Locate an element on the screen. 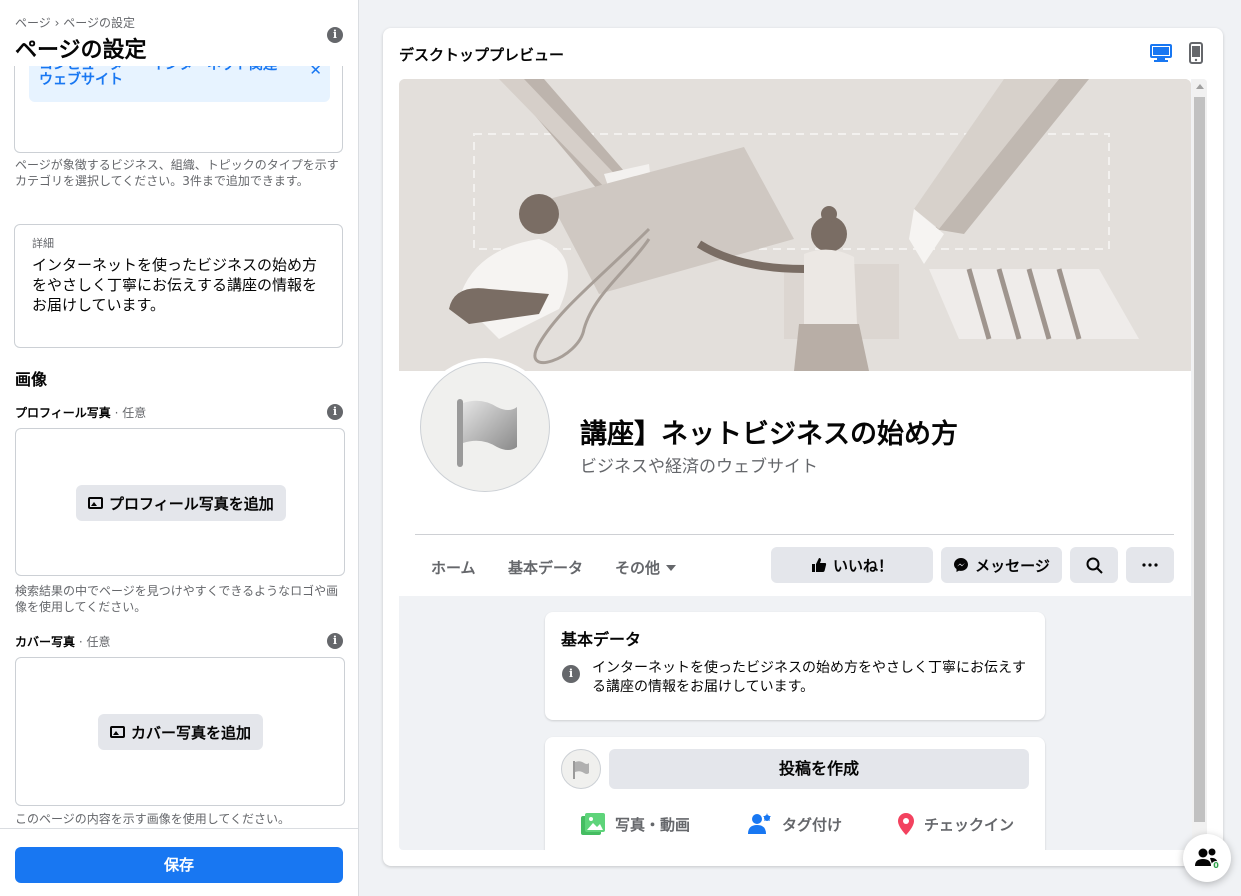 This screenshot has height=896, width=1241. page-category: ビジネスや経済のウェブサイト is located at coordinates (699, 467).